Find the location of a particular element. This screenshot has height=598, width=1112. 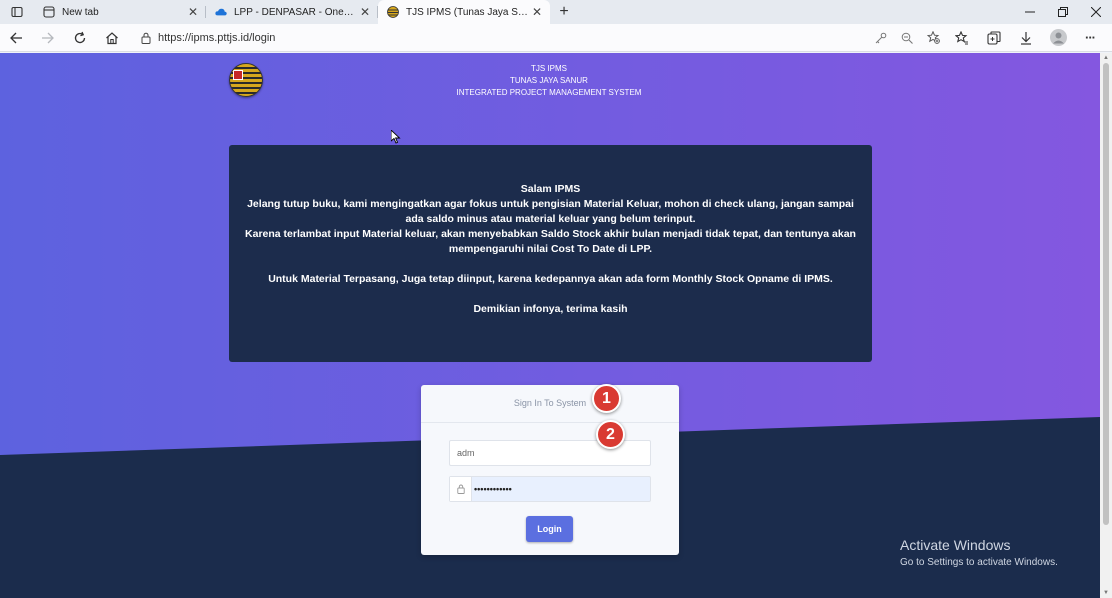

password-key-button is located at coordinates (881, 38).